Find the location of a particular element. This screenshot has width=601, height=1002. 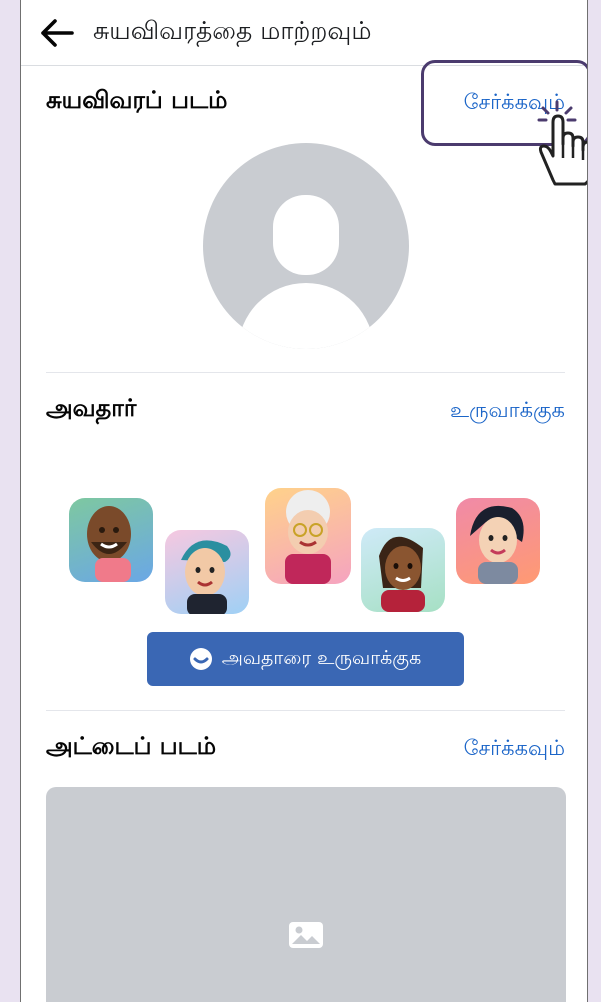

add-cover-photo-button: சேர்க்கவும் is located at coordinates (514, 749).